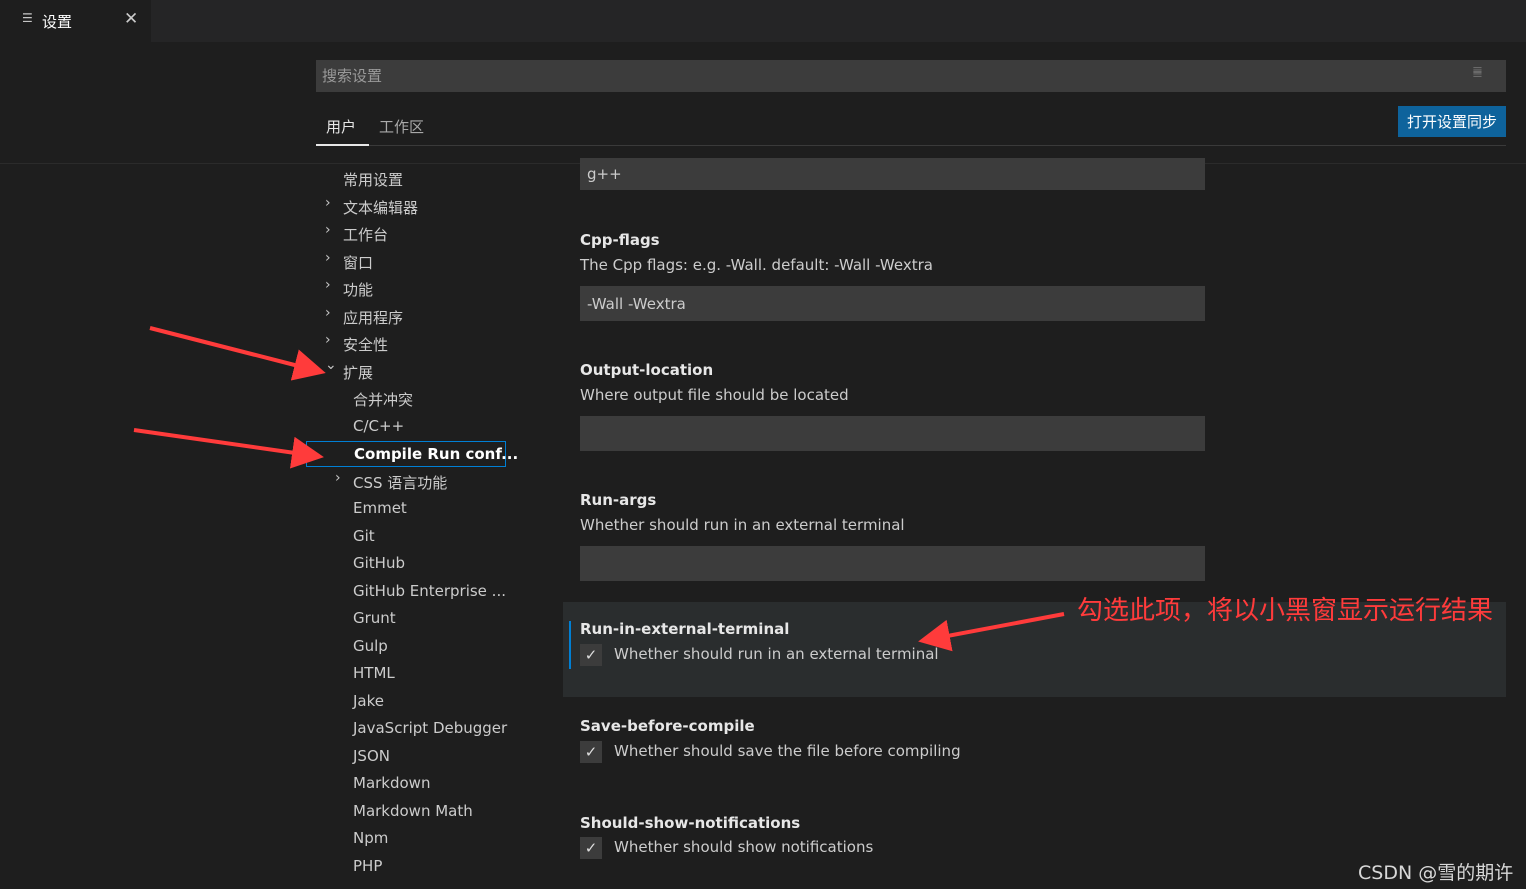 The image size is (1526, 889). Describe the element at coordinates (392, 783) in the screenshot. I see `toc-item-label: Markdown` at that location.